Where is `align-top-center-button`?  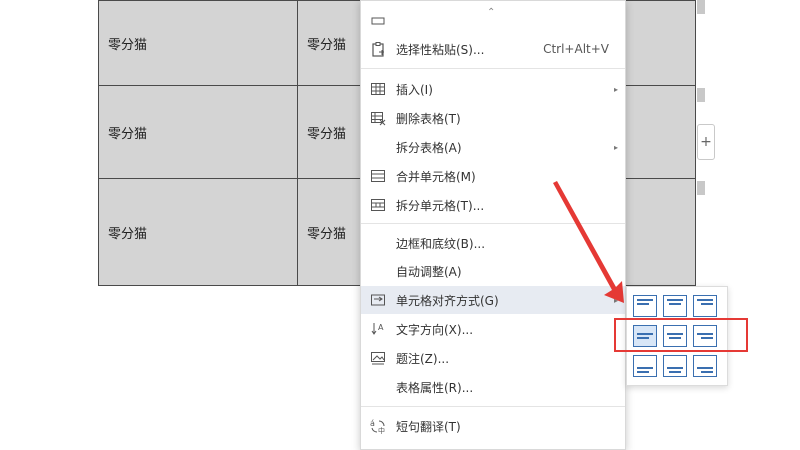
align-top-center-button is located at coordinates (675, 306).